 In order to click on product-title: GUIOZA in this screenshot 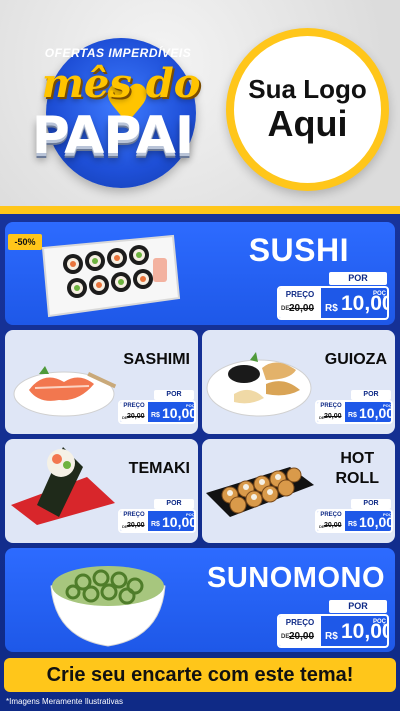, I will do `click(355, 359)`.